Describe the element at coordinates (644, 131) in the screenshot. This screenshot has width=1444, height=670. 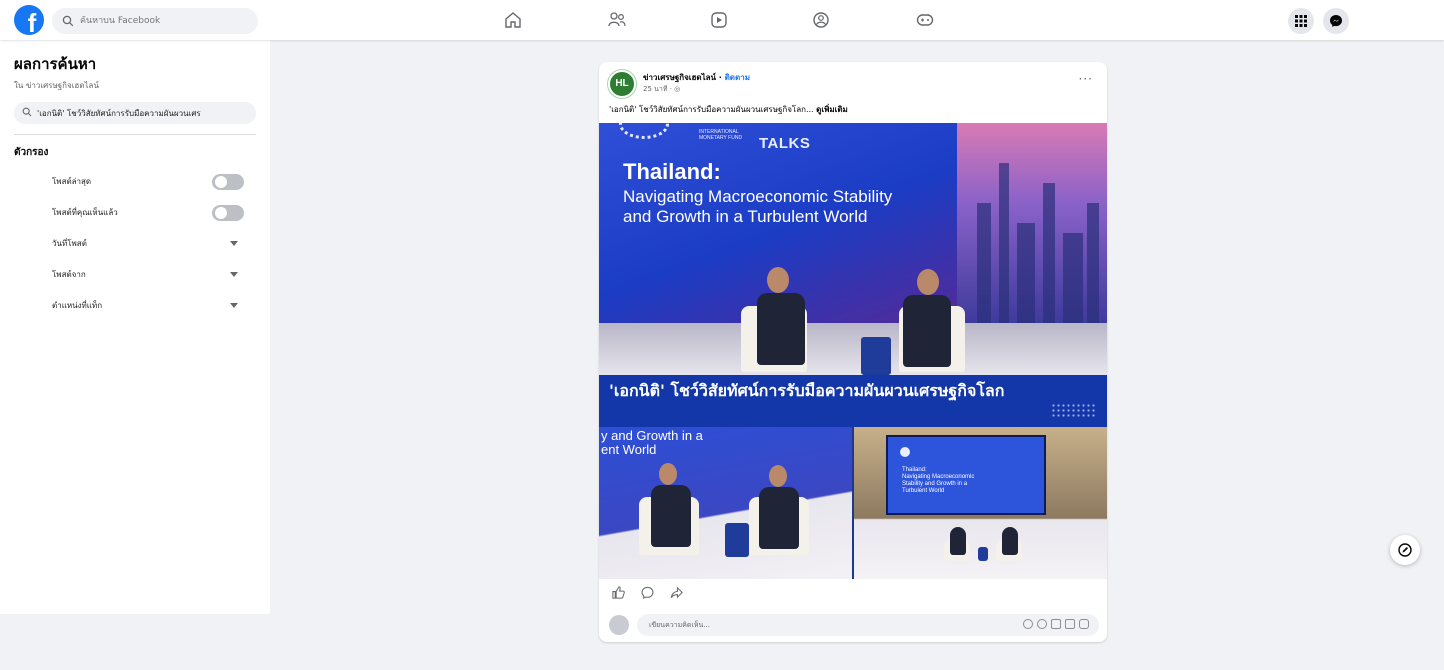
I see `imf-logo-graphic` at that location.